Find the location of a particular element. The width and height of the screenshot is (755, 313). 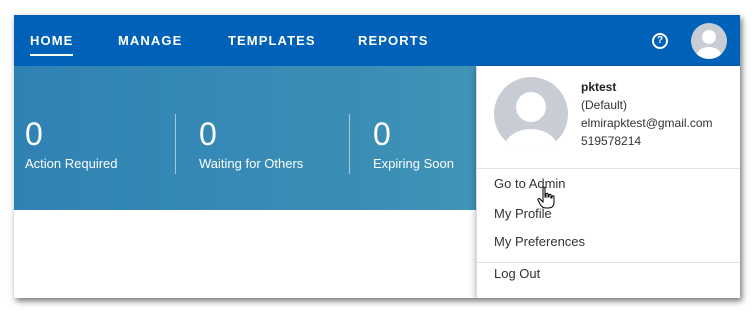

help-icon: ? is located at coordinates (660, 41).